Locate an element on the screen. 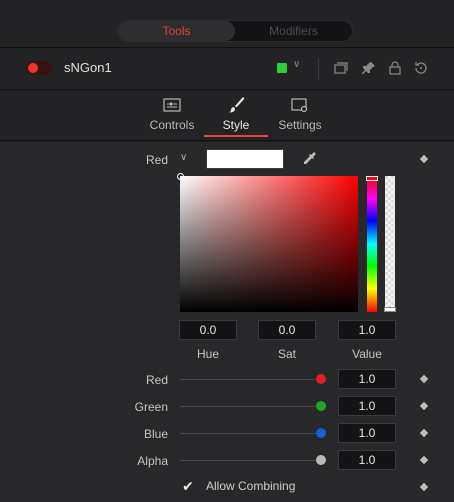 The image size is (454, 502). controls-icon is located at coordinates (172, 105).